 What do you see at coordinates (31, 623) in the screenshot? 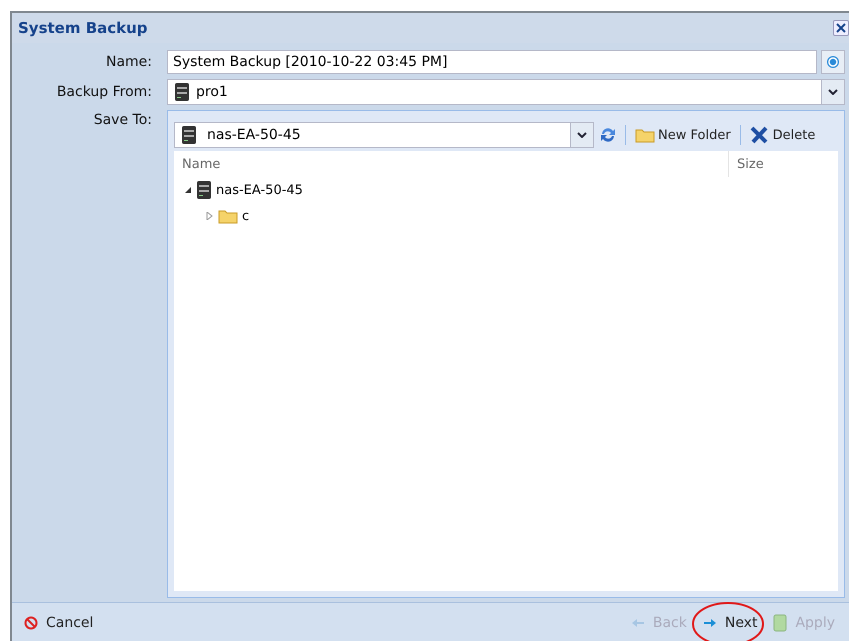
I see `cancel-icon` at bounding box center [31, 623].